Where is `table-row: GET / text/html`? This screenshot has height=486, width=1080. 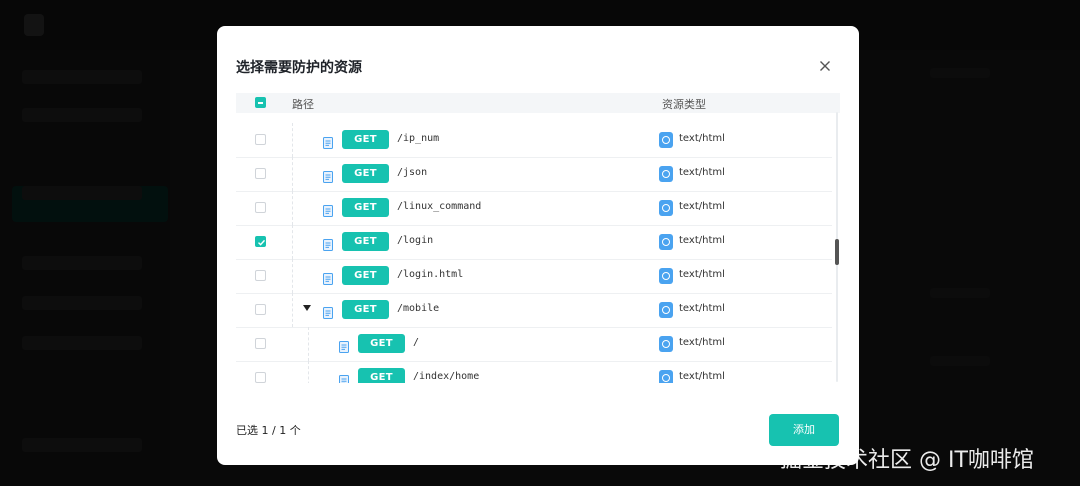 table-row: GET / text/html is located at coordinates (534, 344).